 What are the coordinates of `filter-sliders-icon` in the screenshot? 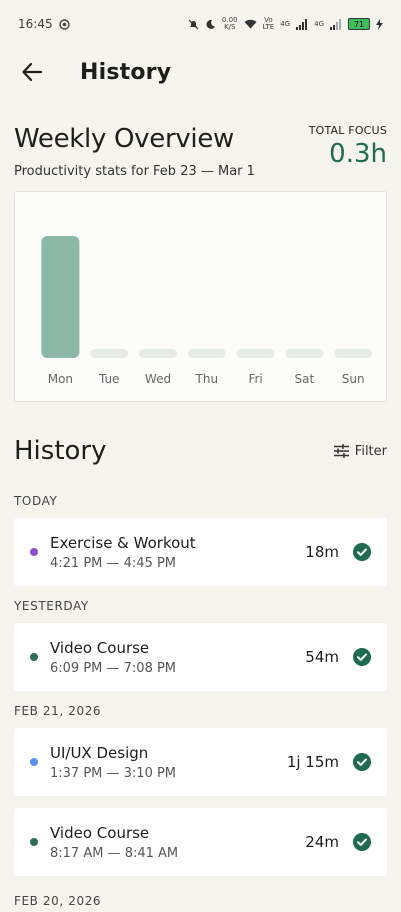 It's located at (341, 451).